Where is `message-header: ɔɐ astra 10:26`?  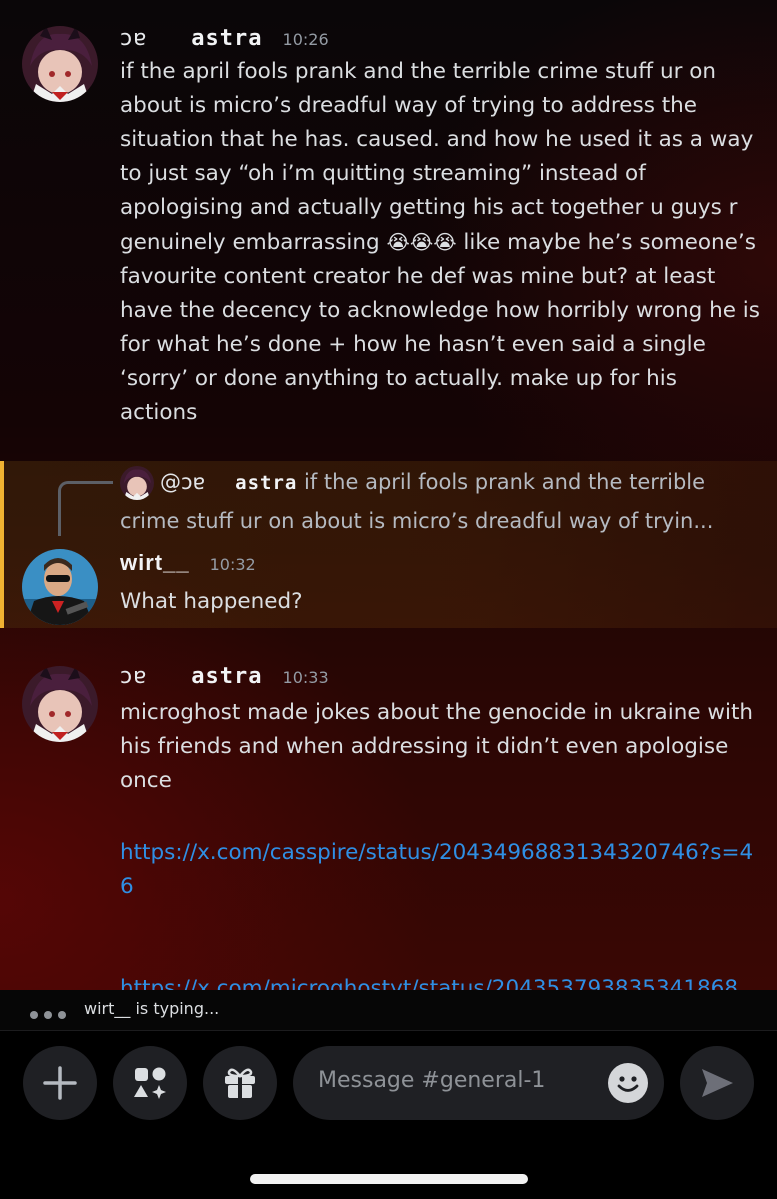
message-header: ɔɐ astra 10:26 is located at coordinates (224, 38).